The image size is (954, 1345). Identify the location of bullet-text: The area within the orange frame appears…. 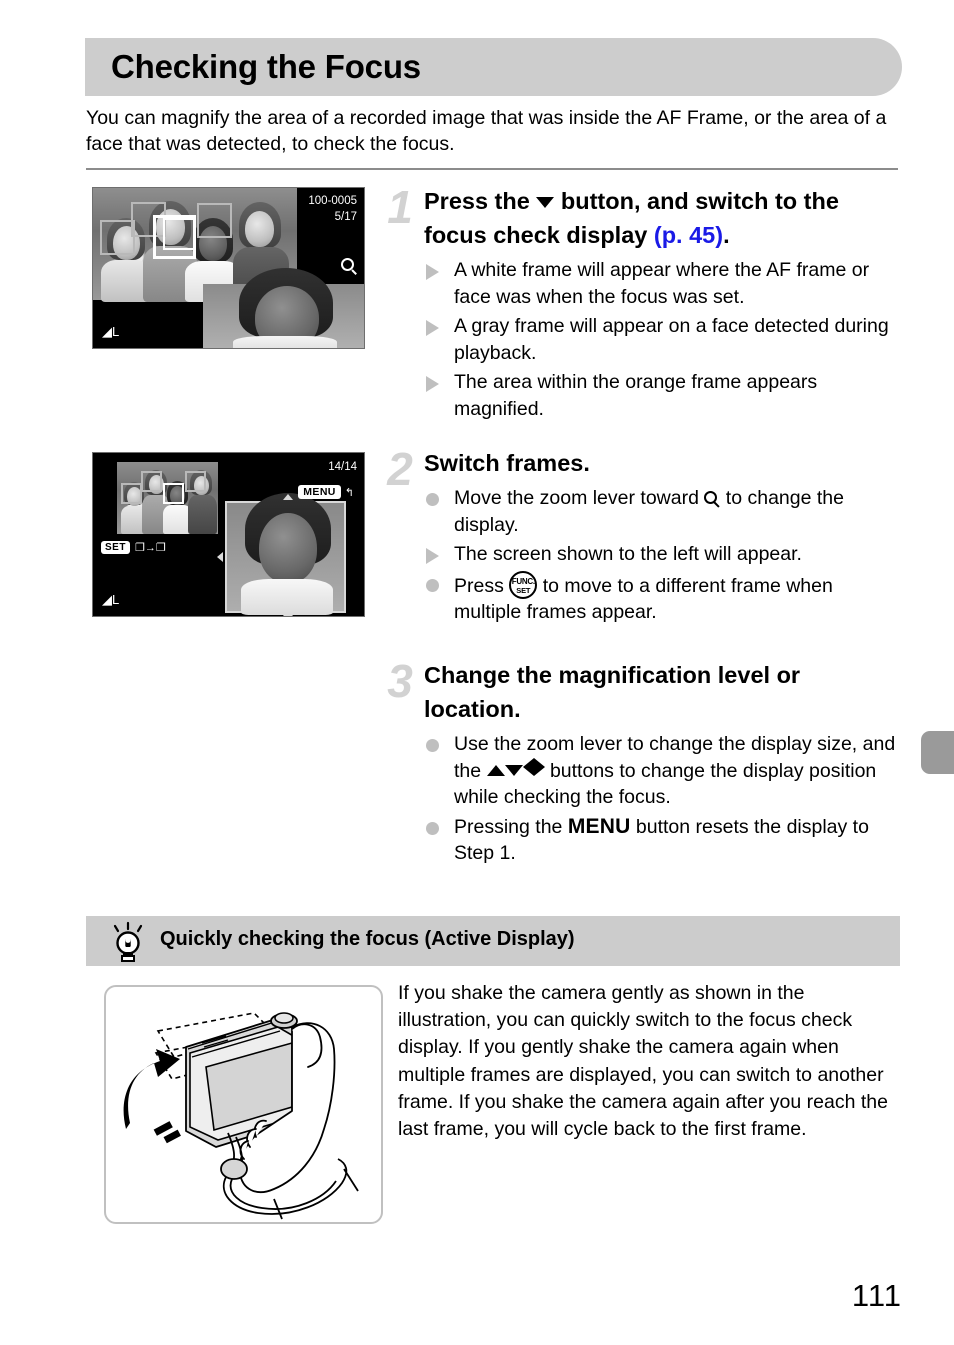
(636, 395).